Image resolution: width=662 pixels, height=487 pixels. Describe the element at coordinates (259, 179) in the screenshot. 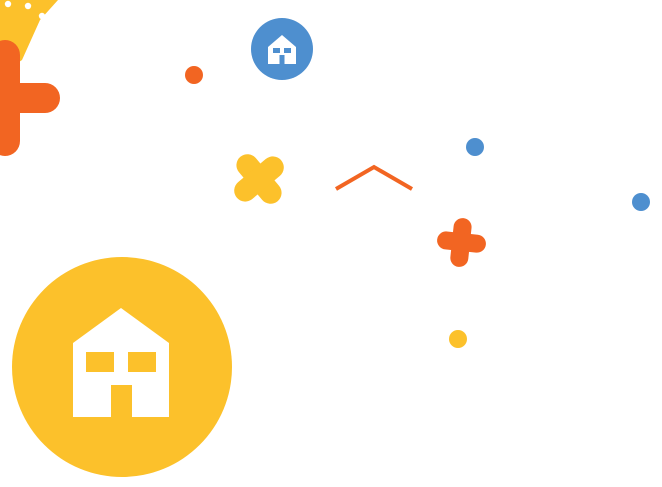

I see `yellow-cross-shape` at that location.